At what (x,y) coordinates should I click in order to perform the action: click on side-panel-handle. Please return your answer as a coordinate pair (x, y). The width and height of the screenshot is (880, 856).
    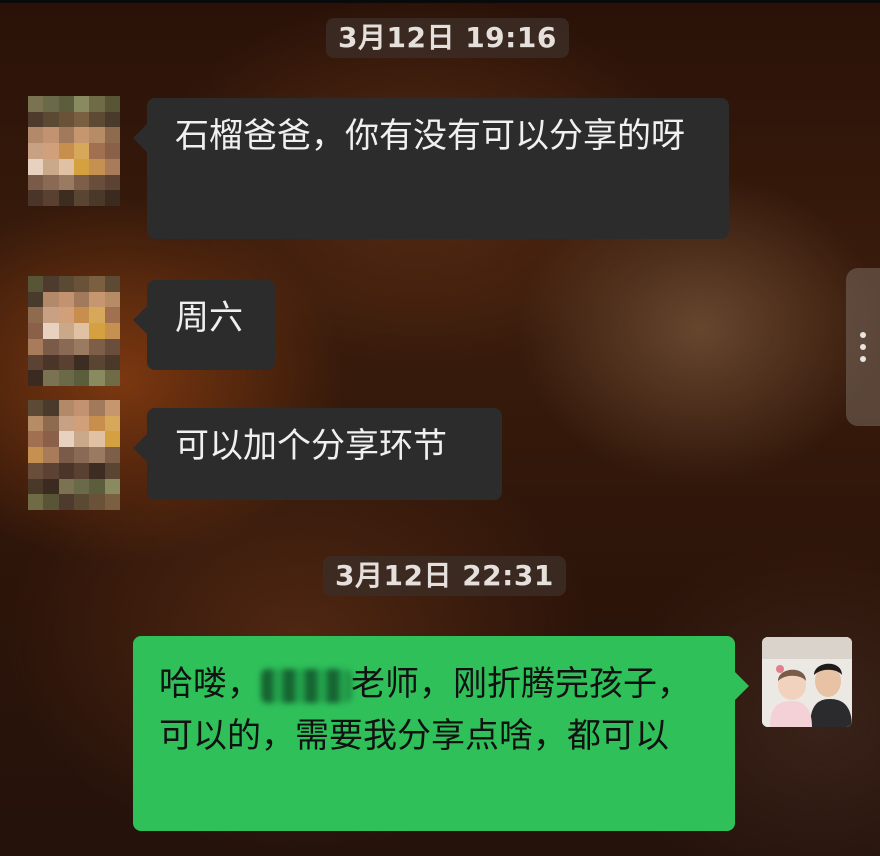
    Looking at the image, I should click on (863, 347).